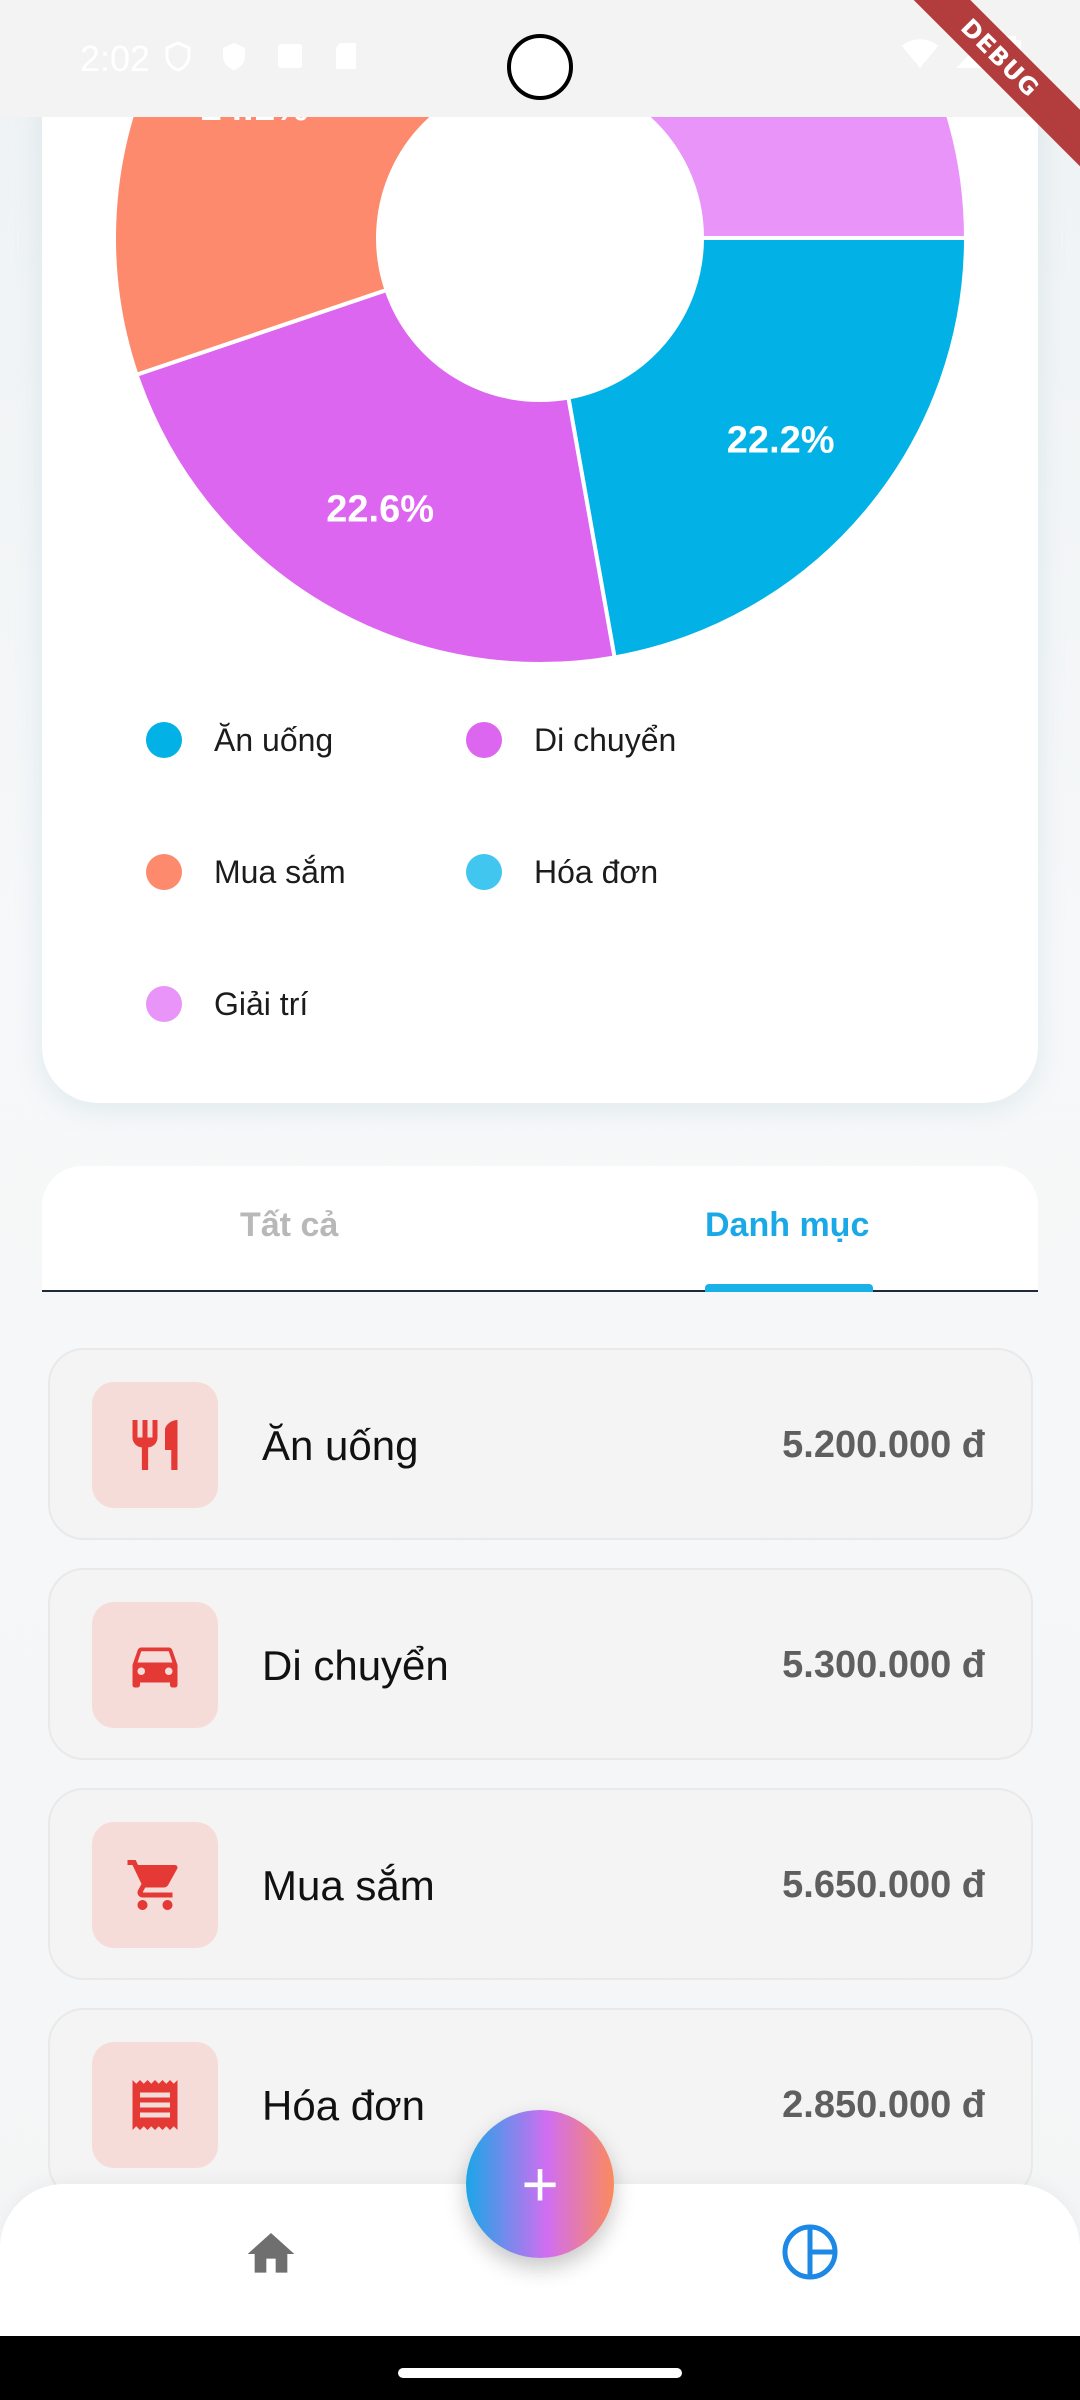  I want to click on slice-percent-label: 22.2%, so click(781, 441).